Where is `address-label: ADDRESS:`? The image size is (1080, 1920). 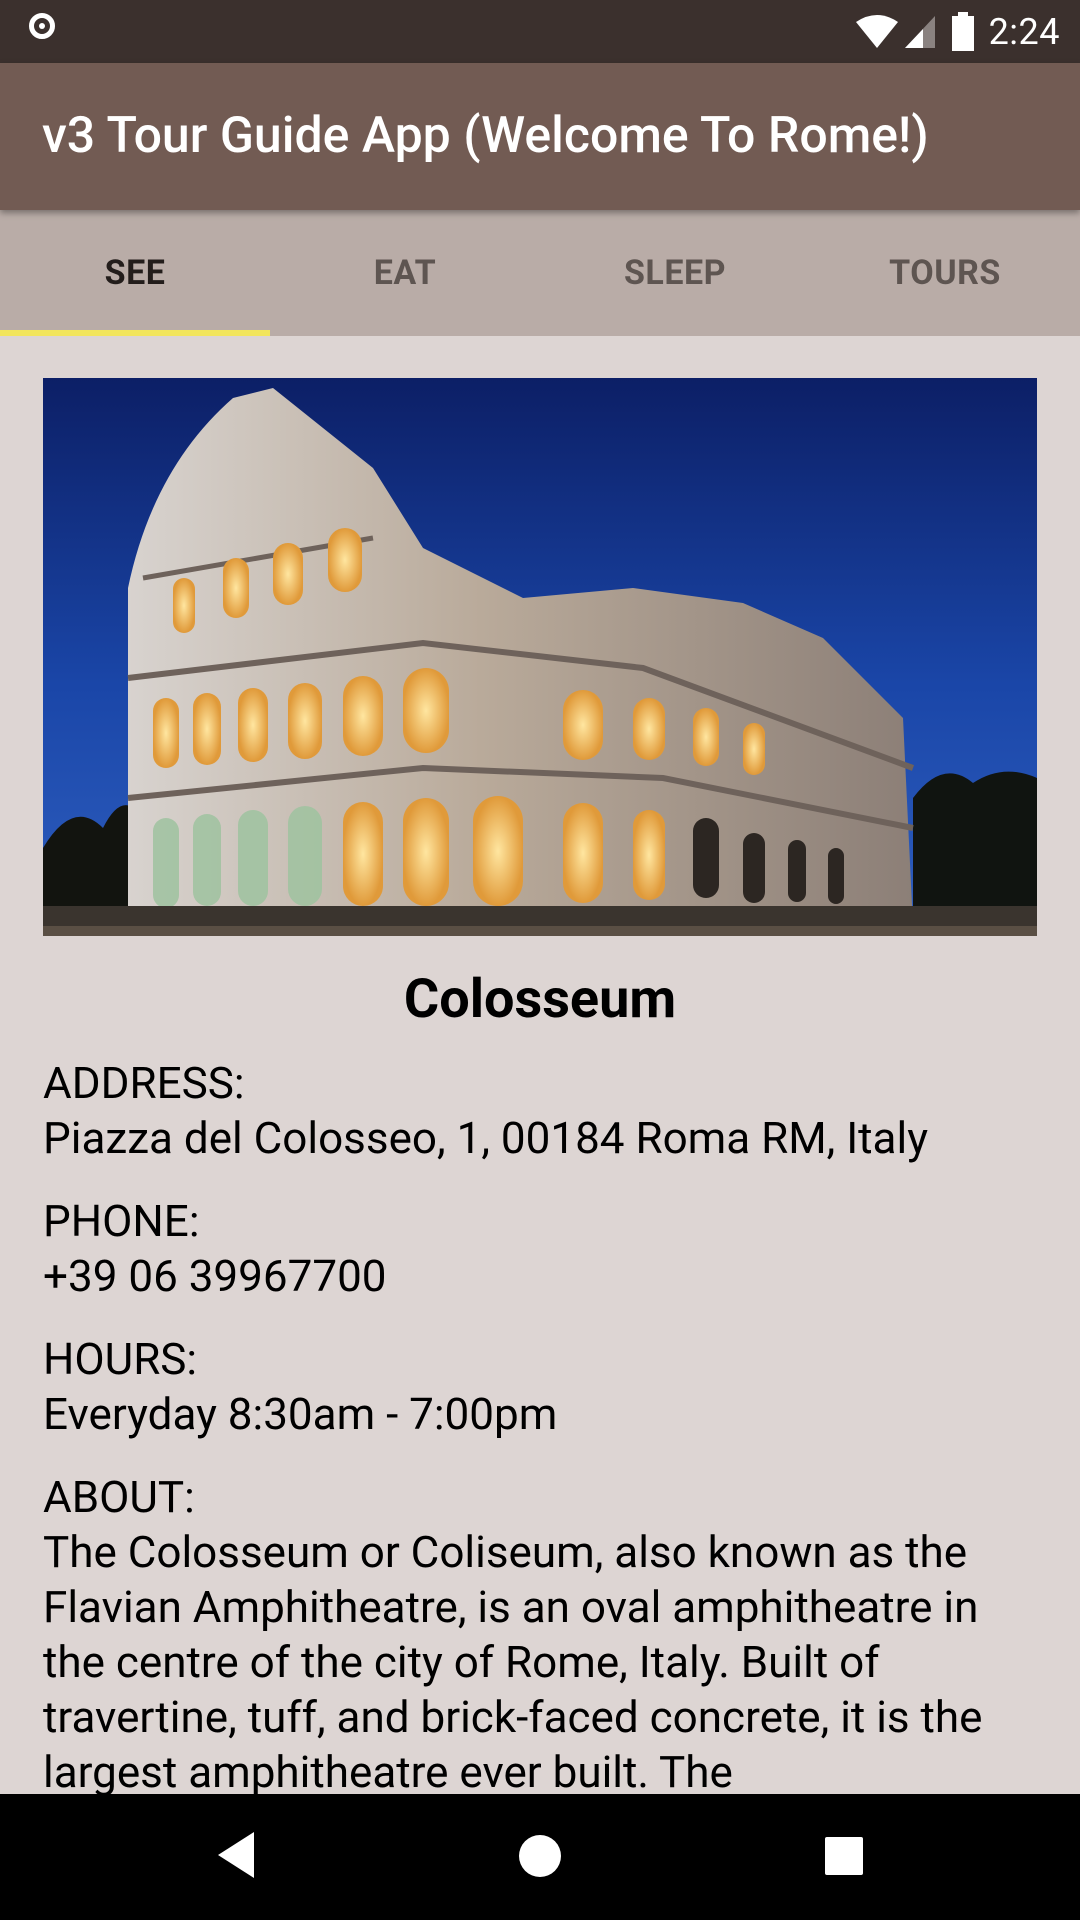
address-label: ADDRESS: is located at coordinates (144, 1083).